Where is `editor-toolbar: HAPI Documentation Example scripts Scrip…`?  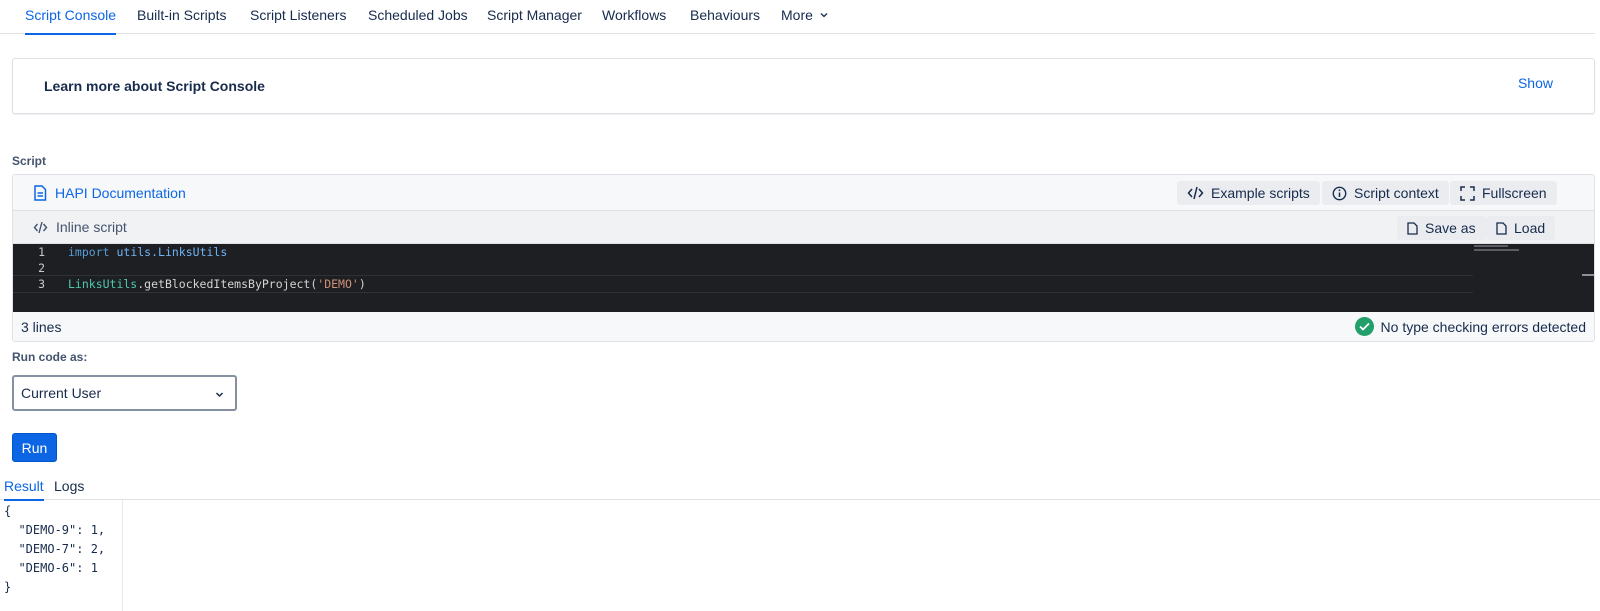 editor-toolbar: HAPI Documentation Example scripts Scrip… is located at coordinates (803, 193).